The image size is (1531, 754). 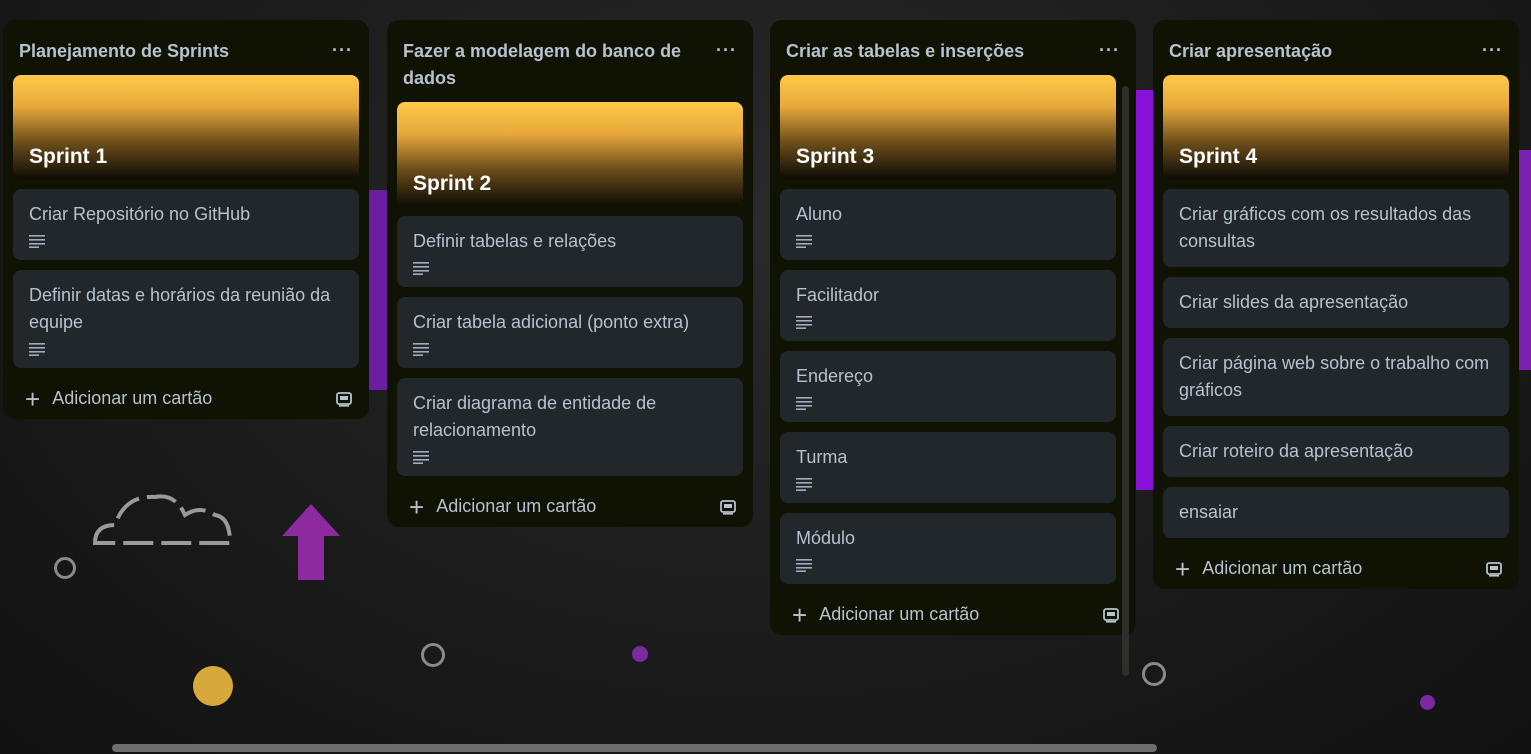 I want to click on card-title: Criar roteiro da apresentação, so click(x=1296, y=451).